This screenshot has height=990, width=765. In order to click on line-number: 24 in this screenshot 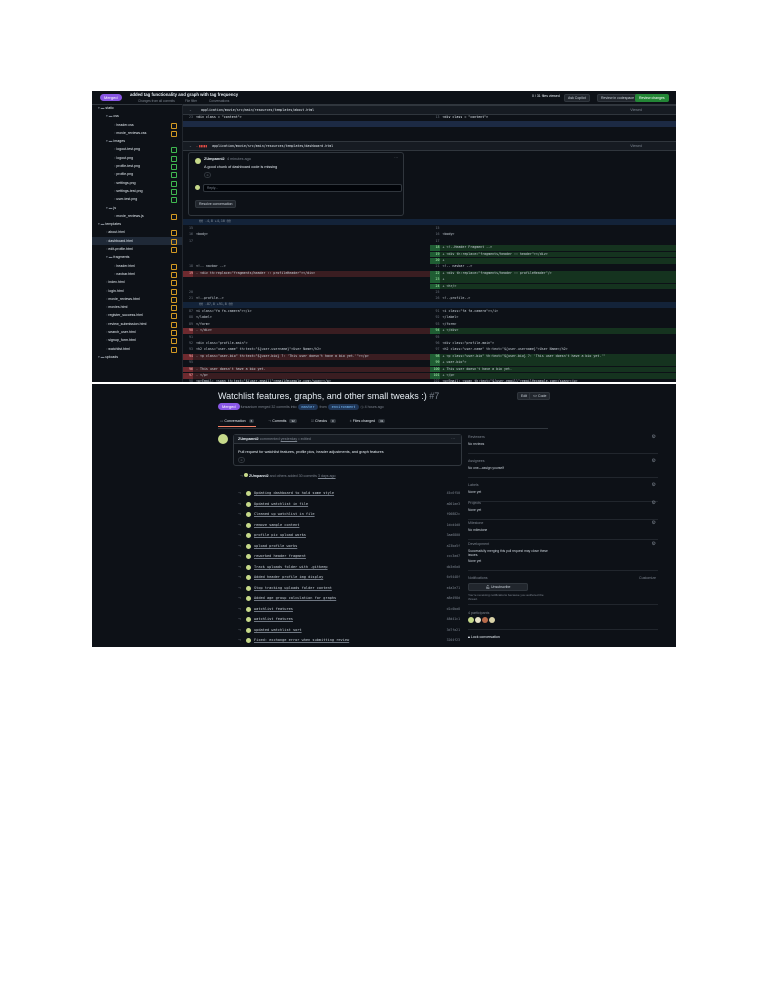, I will do `click(434, 286)`.